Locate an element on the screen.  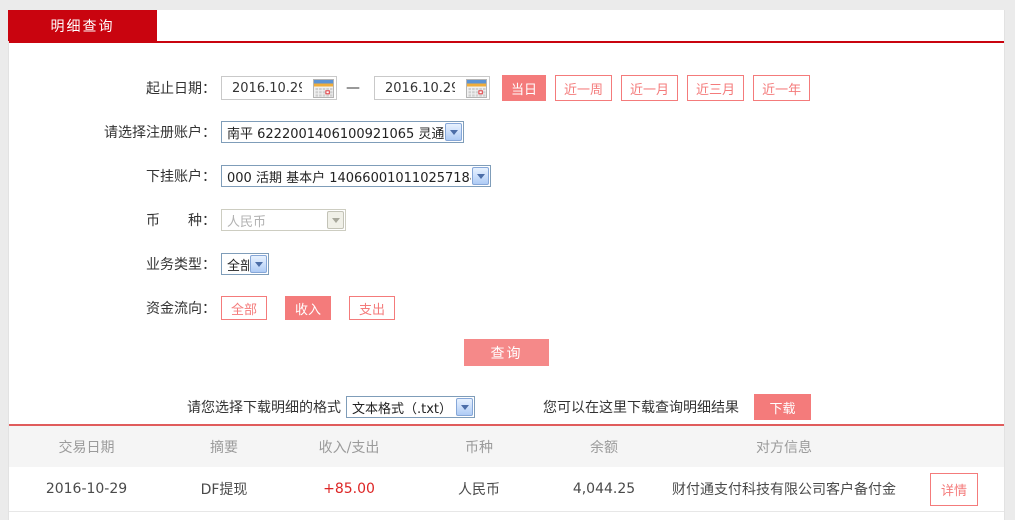
sub-account-select: 000 活期 基本户 1406600101102571848 is located at coordinates (356, 176).